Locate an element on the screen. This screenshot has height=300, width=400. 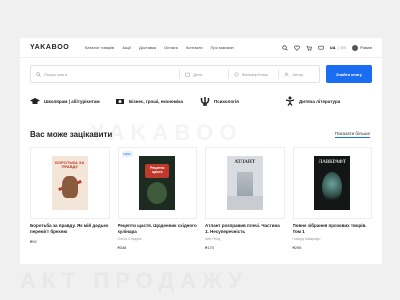
lang-en: EN is located at coordinates (344, 47).